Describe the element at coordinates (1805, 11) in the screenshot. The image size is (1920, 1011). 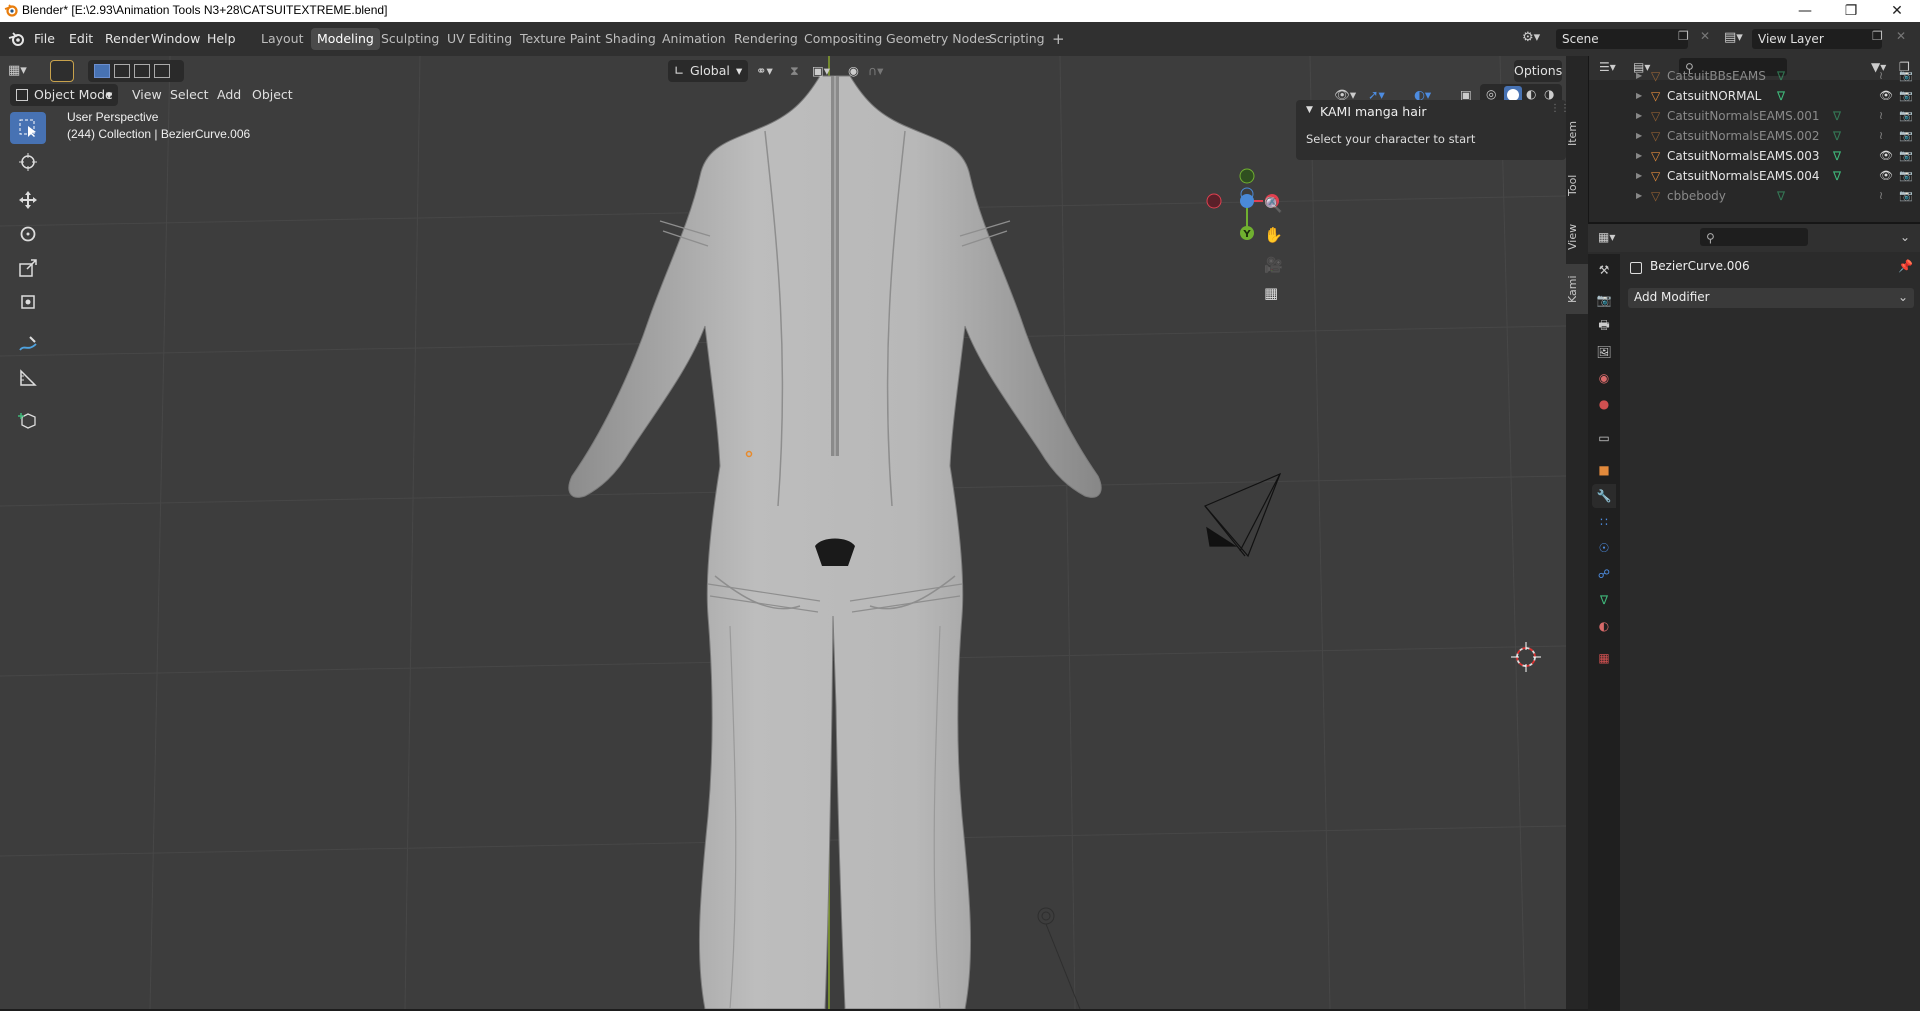
I see `minimize-icon: —` at that location.